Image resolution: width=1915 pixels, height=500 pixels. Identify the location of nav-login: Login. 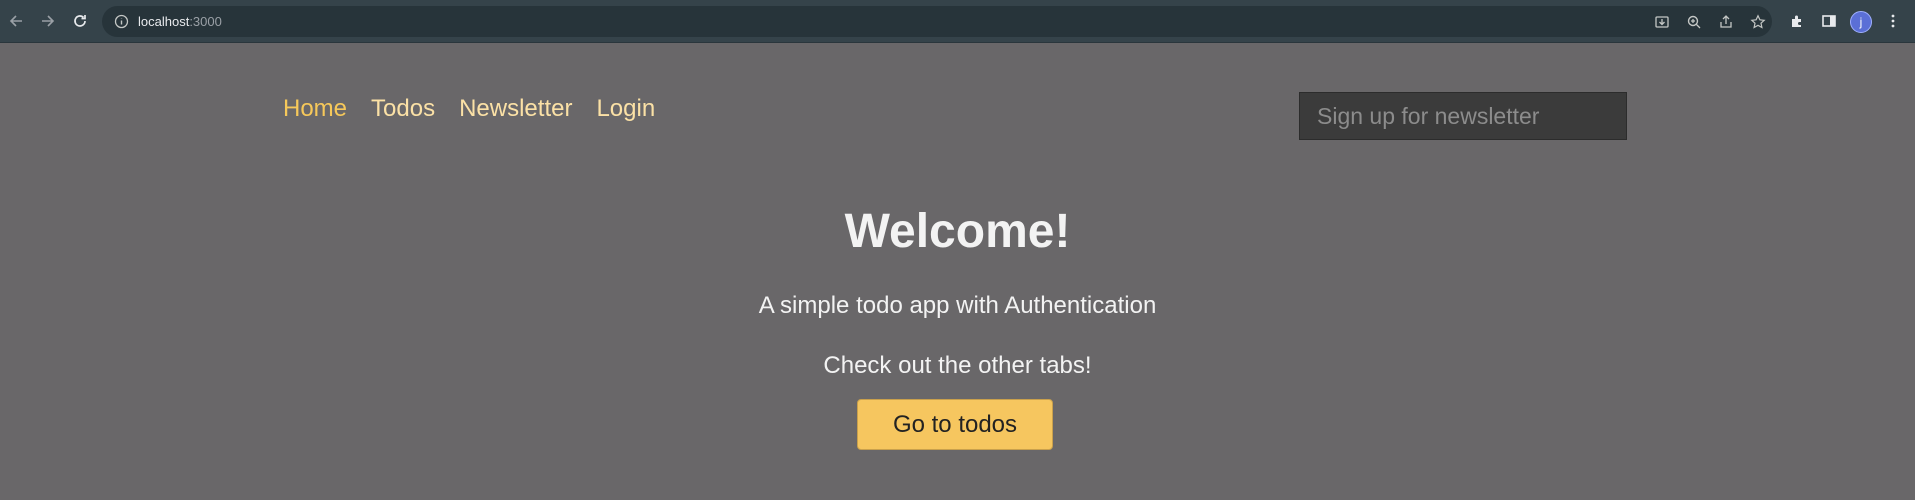
(625, 109).